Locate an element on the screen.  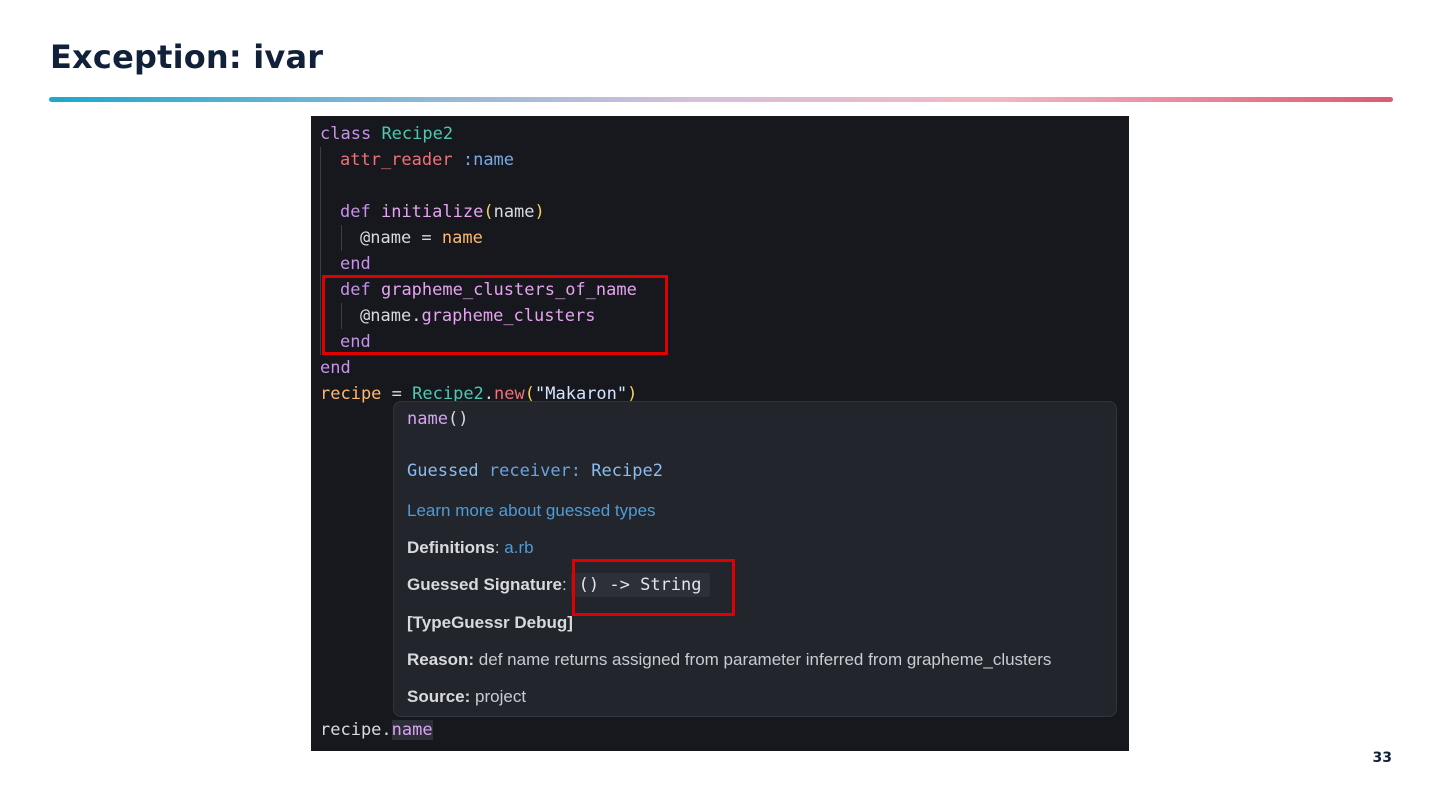
code-line-4: def initialize(name) is located at coordinates (442, 212).